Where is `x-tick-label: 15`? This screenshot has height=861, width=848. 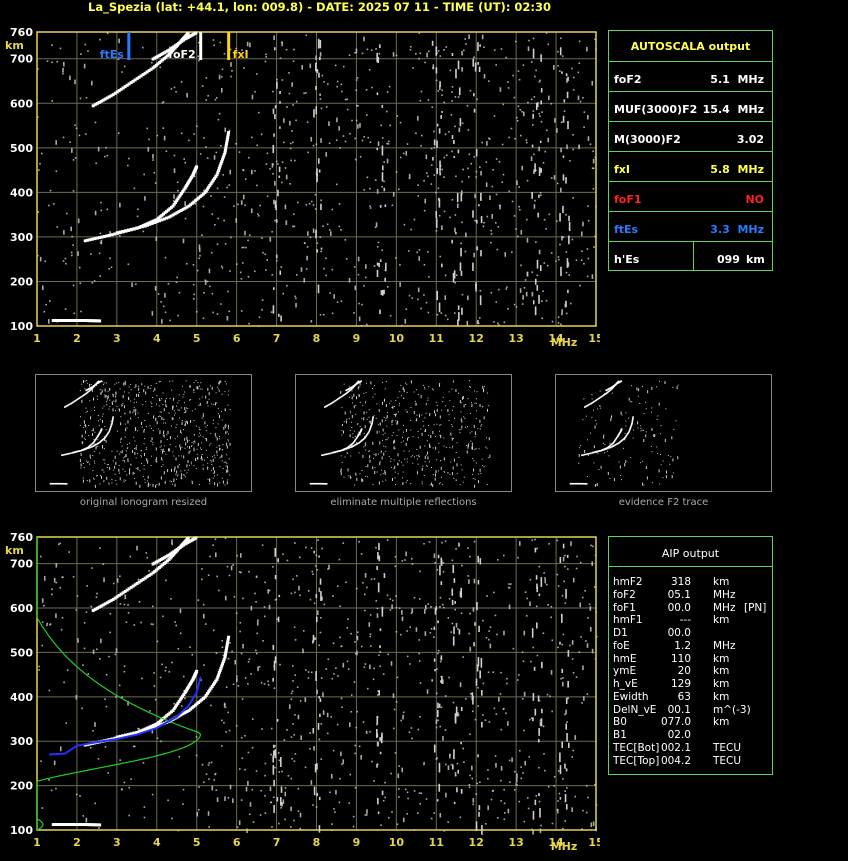 x-tick-label: 15 is located at coordinates (594, 842).